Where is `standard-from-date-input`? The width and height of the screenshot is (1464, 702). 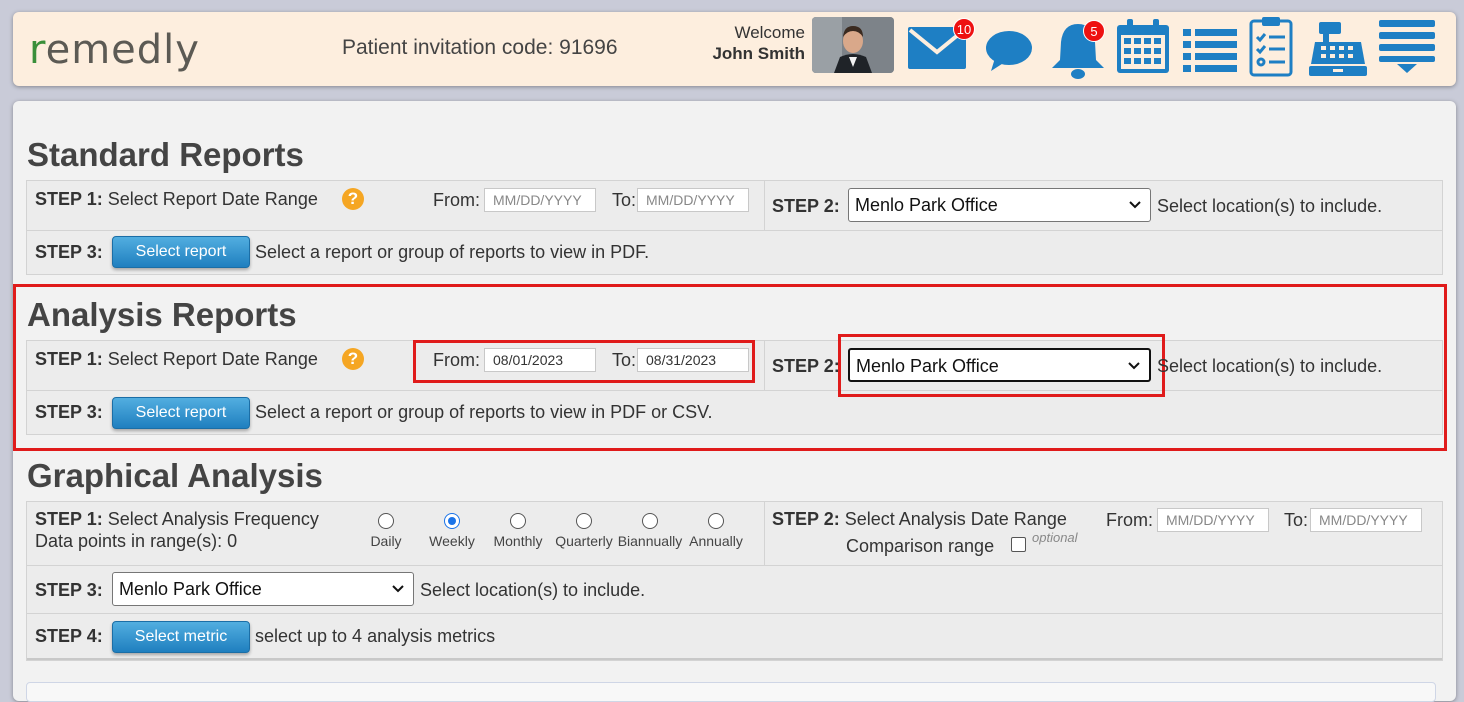 standard-from-date-input is located at coordinates (540, 200).